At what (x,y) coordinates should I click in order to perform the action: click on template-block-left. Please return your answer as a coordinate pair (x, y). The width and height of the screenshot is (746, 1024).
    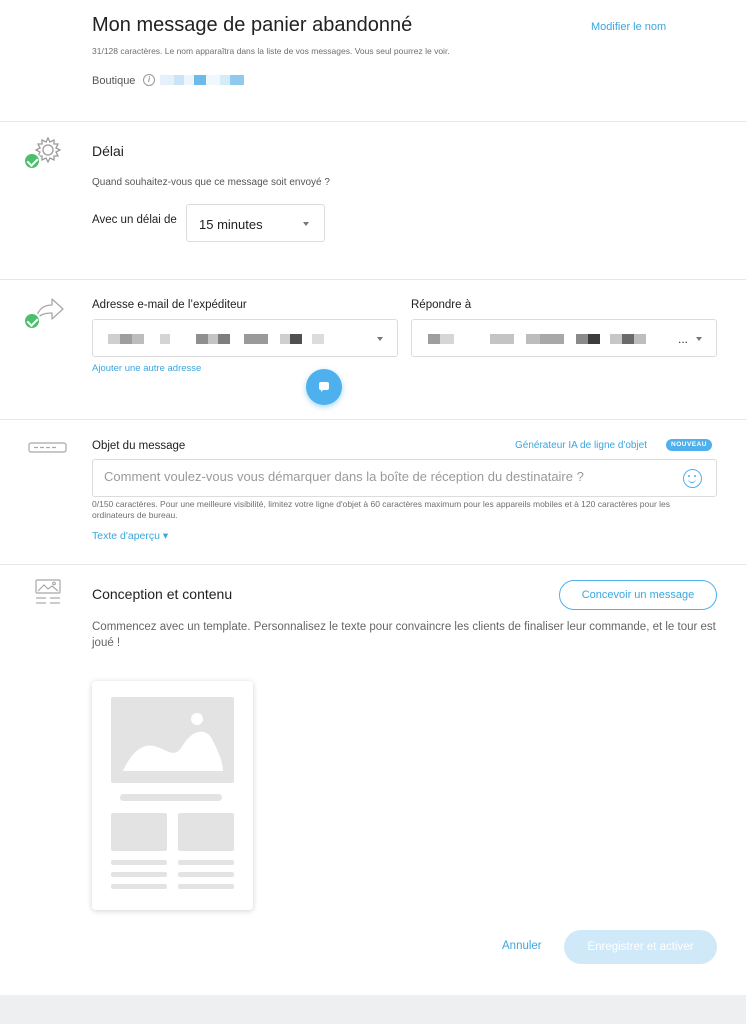
    Looking at the image, I should click on (139, 832).